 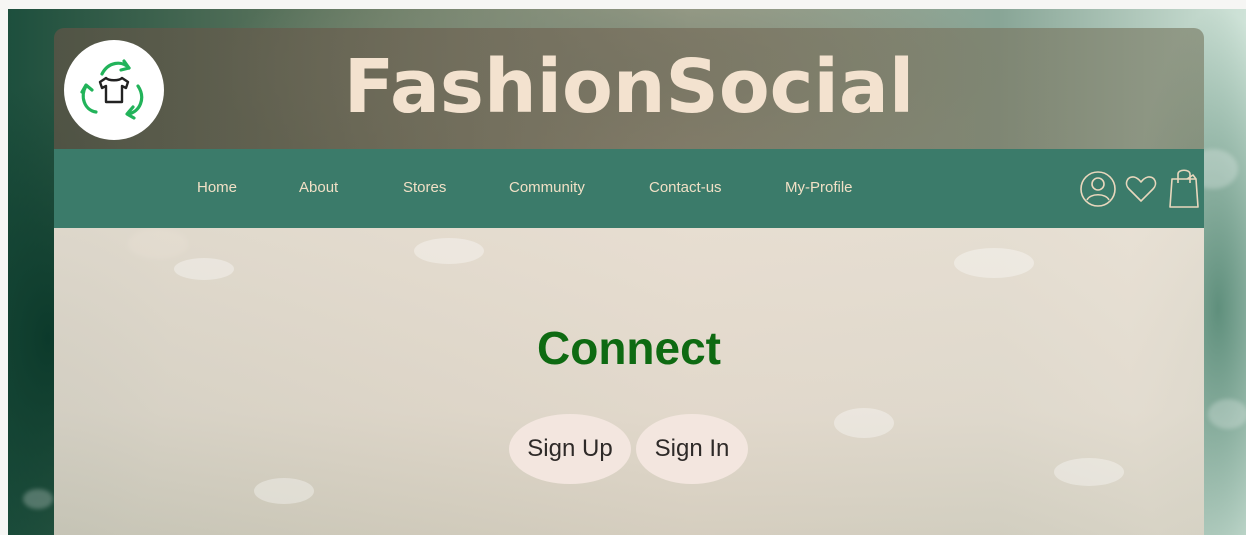 What do you see at coordinates (692, 449) in the screenshot?
I see `sign-in-button: Sign In` at bounding box center [692, 449].